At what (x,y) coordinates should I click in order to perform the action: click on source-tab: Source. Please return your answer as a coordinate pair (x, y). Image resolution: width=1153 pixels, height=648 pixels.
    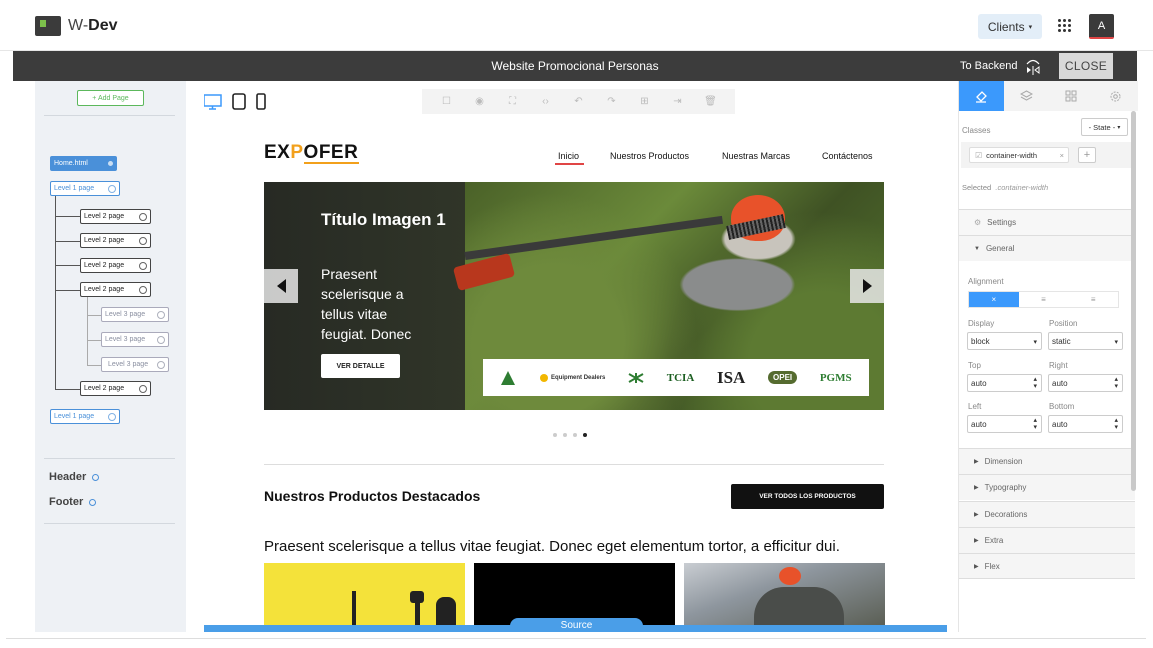
    Looking at the image, I should click on (576, 625).